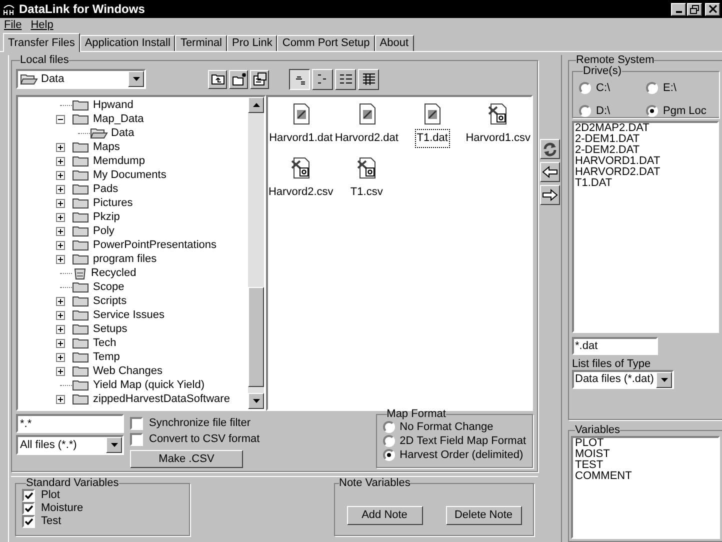 This screenshot has width=722, height=542. Describe the element at coordinates (463, 441) in the screenshot. I see `radio-label: 2D Text Field Map Format` at that location.